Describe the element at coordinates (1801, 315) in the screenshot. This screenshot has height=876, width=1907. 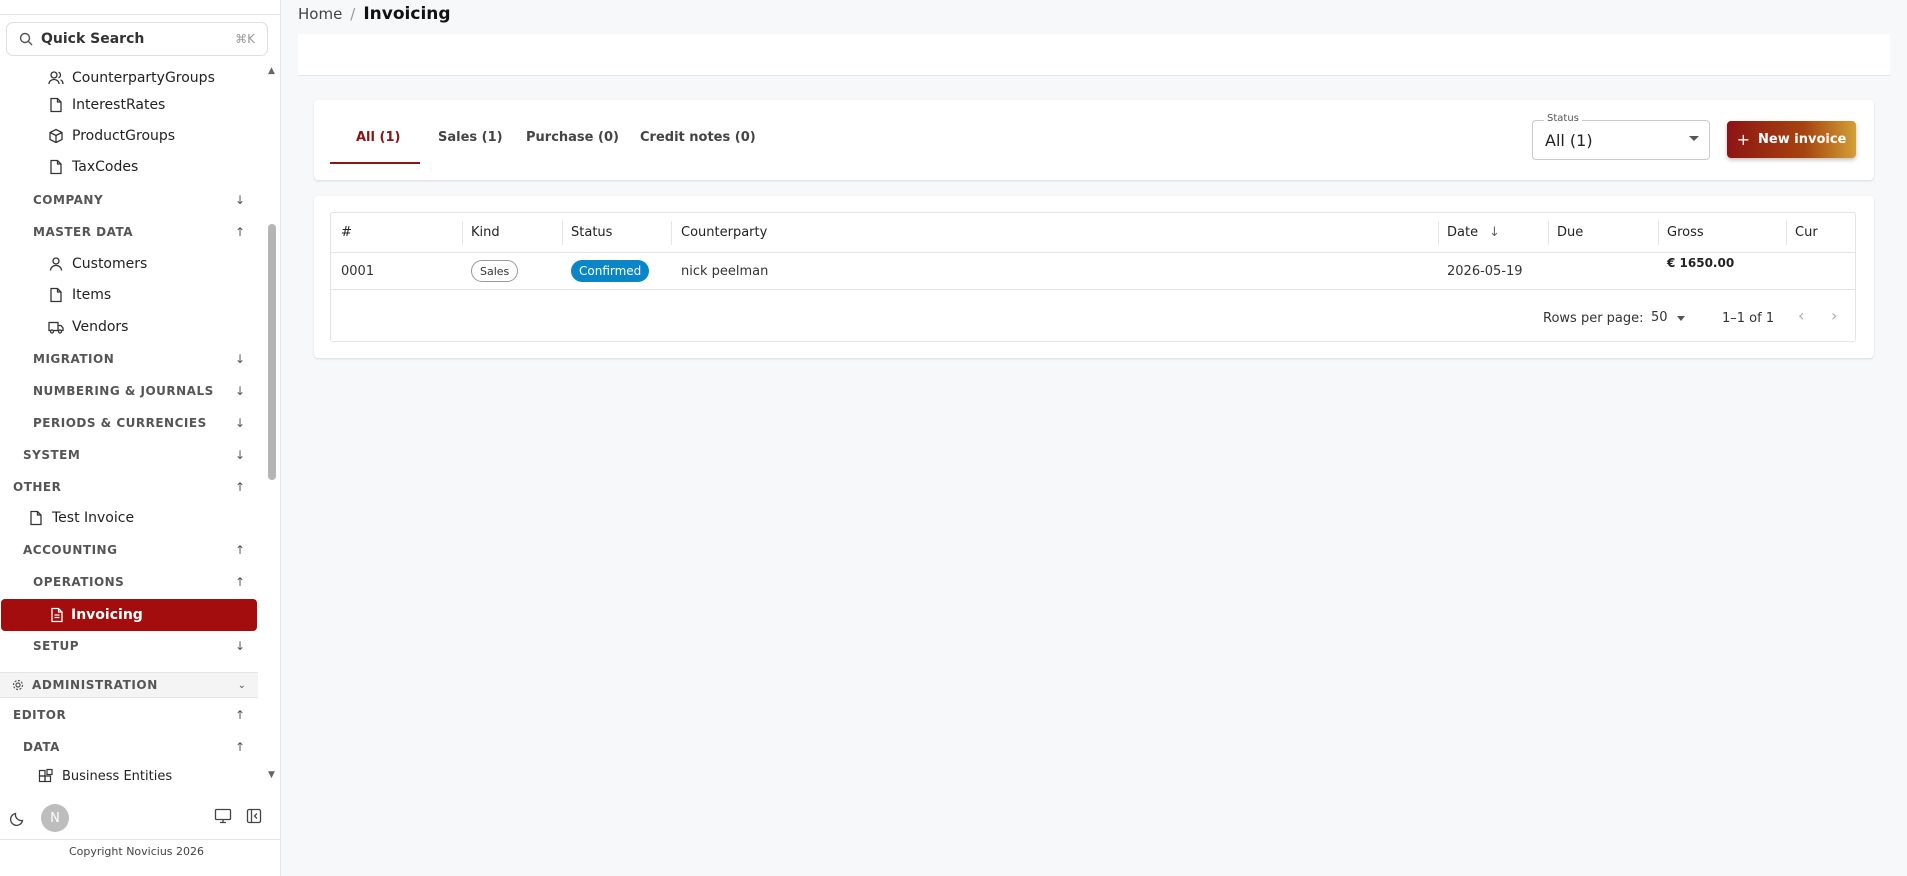
I see `chevron-left-icon: ‹` at that location.